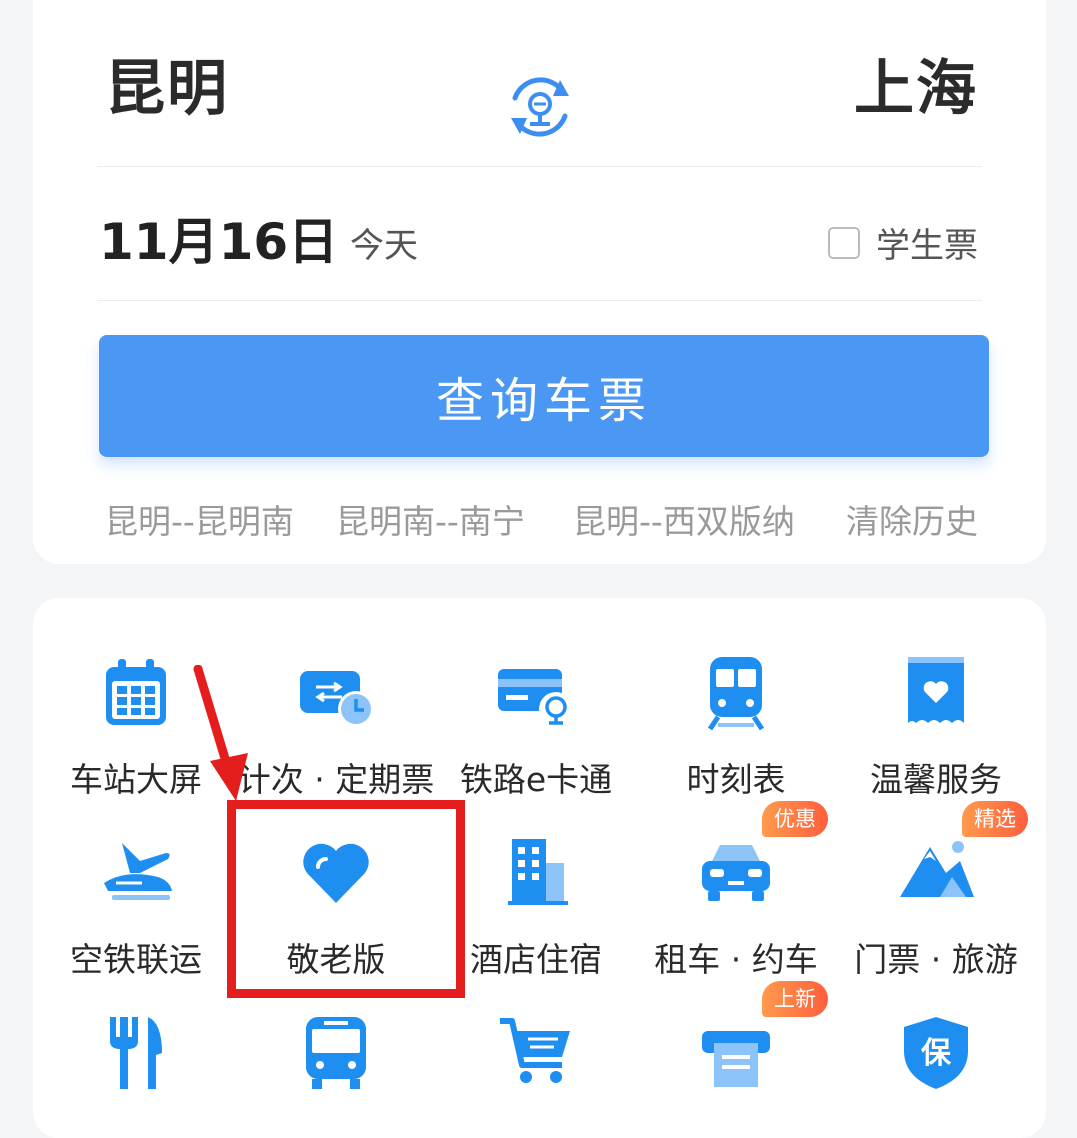  What do you see at coordinates (337, 699) in the screenshot?
I see `ticket-clock-icon` at bounding box center [337, 699].